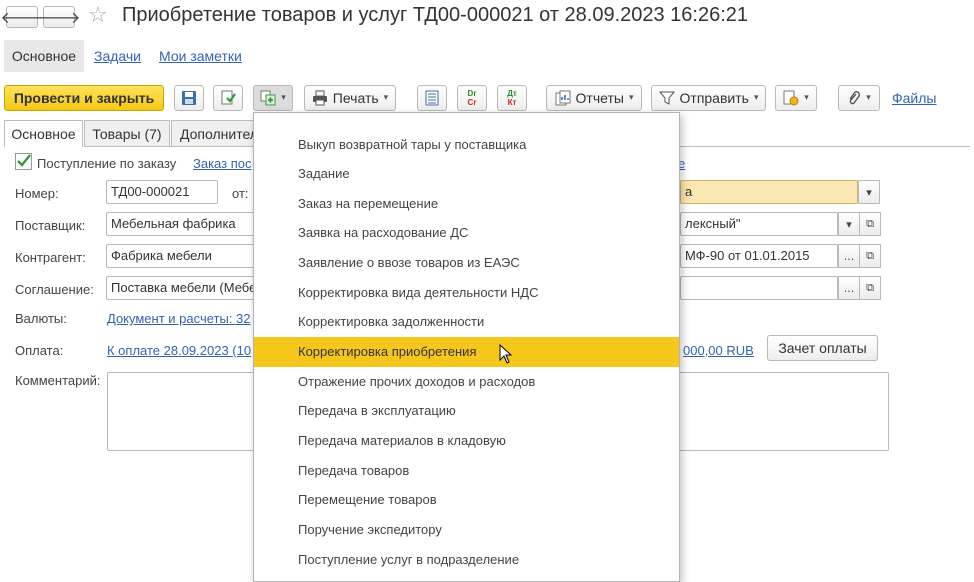 The height and width of the screenshot is (582, 974). What do you see at coordinates (44, 56) in the screenshot?
I see `topnav-main: Основное` at bounding box center [44, 56].